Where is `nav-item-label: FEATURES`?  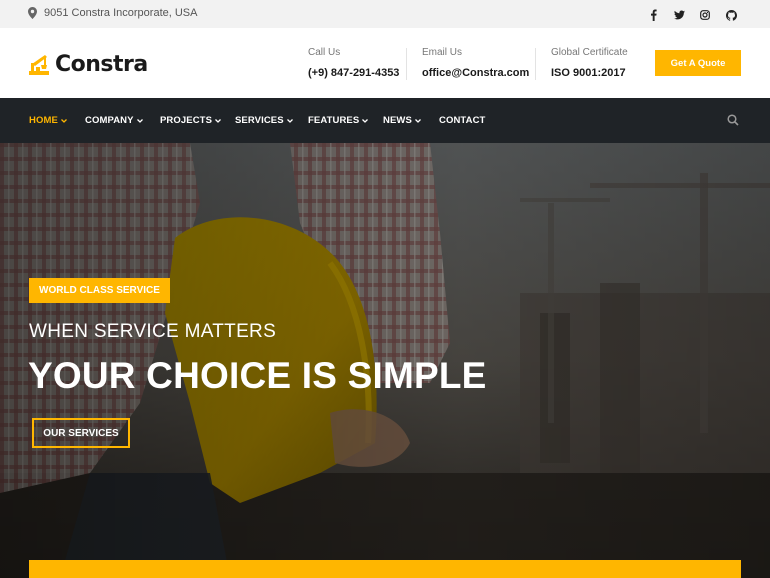 nav-item-label: FEATURES is located at coordinates (334, 120).